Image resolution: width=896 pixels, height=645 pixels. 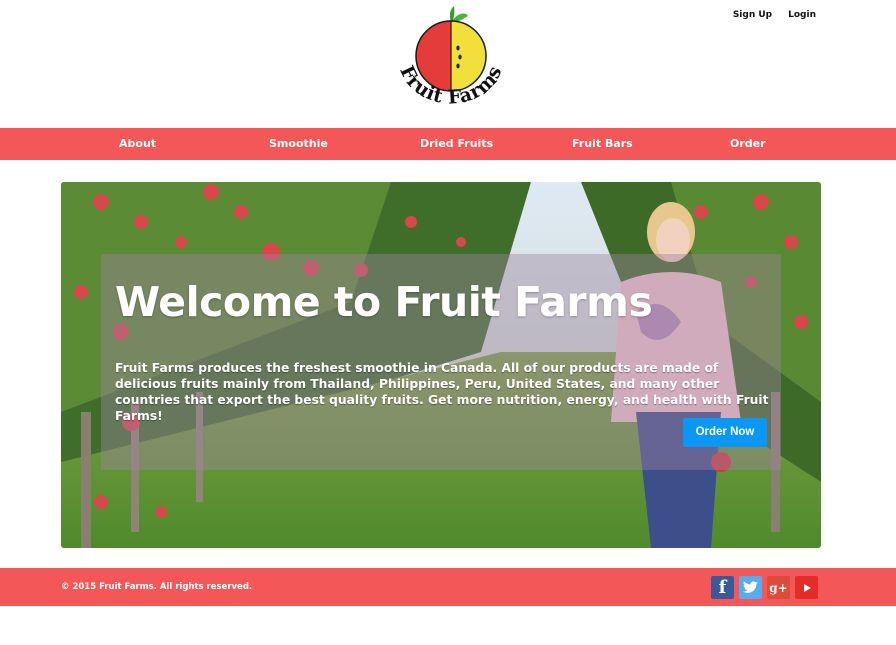 What do you see at coordinates (722, 587) in the screenshot?
I see `facebook-icon: f` at bounding box center [722, 587].